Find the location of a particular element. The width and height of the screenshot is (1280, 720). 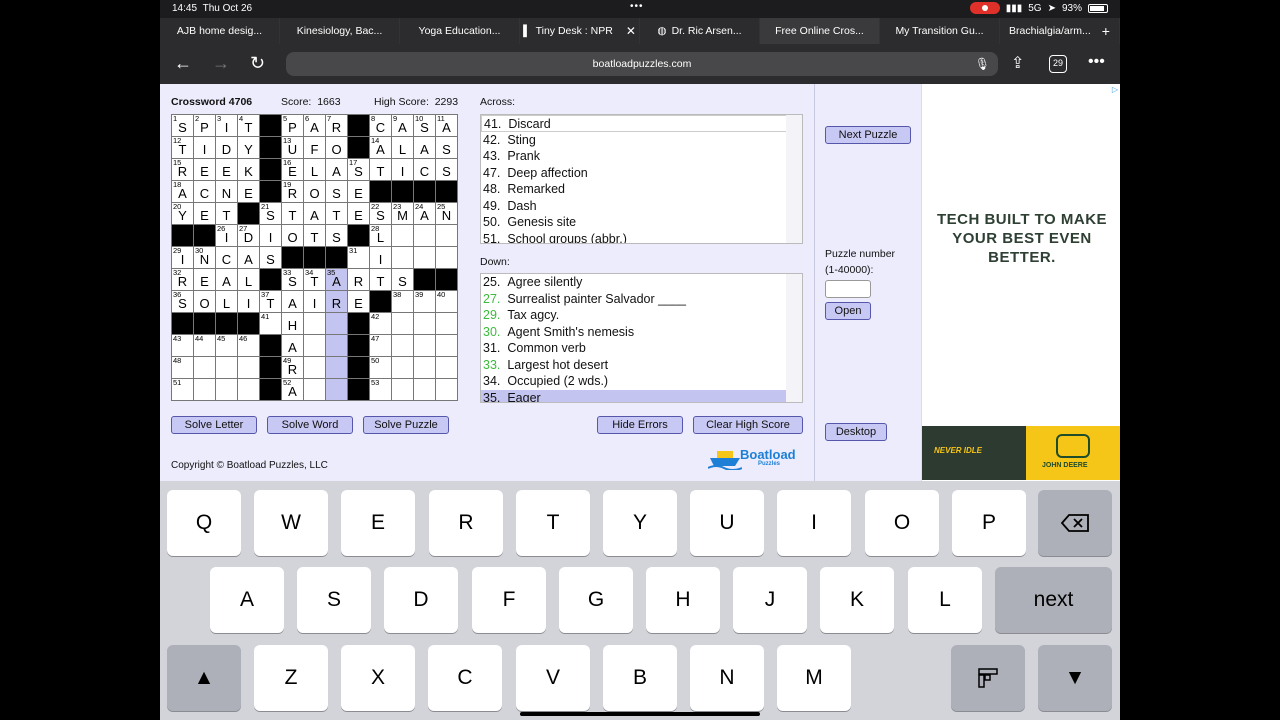

next-key: next is located at coordinates (1053, 600).